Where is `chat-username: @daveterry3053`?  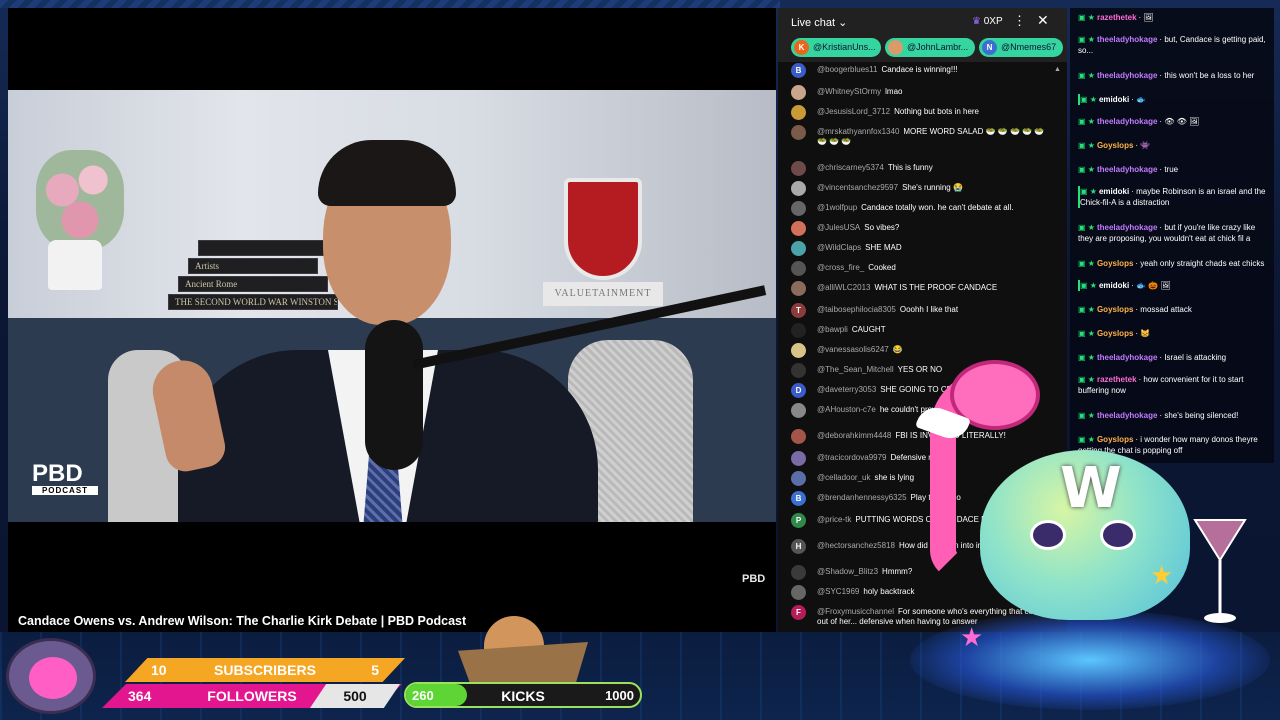
chat-username: @daveterry3053 is located at coordinates (846, 389).